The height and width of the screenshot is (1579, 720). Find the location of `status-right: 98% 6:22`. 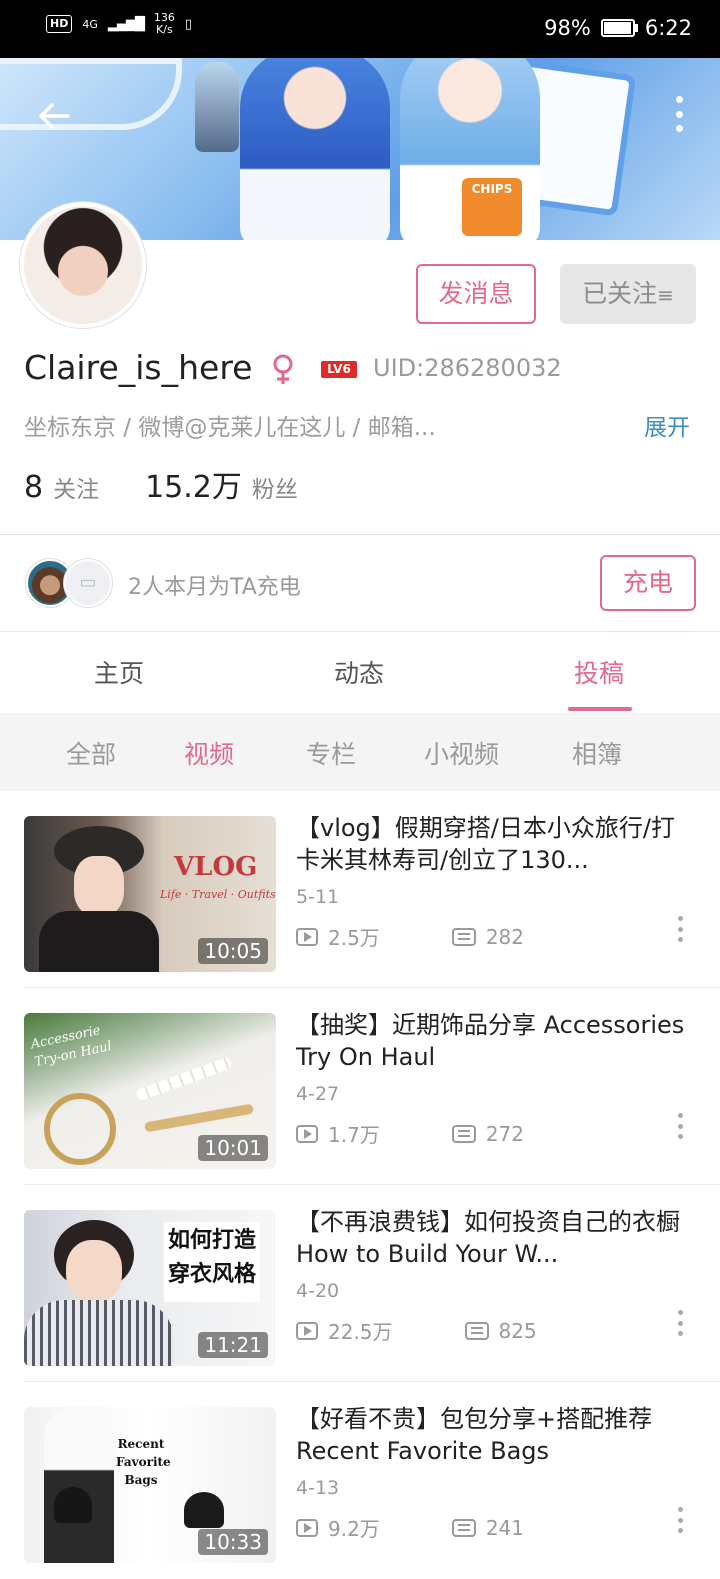

status-right: 98% 6:22 is located at coordinates (618, 28).